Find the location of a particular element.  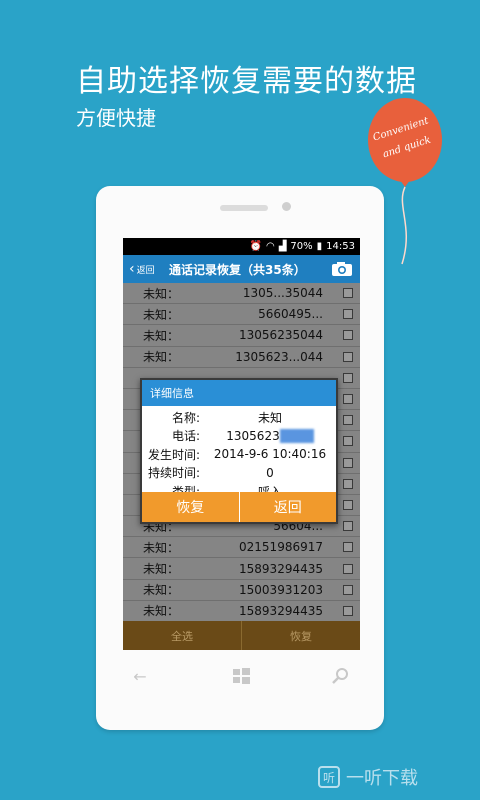

back-arrow-icon: ← is located at coordinates (140, 676).